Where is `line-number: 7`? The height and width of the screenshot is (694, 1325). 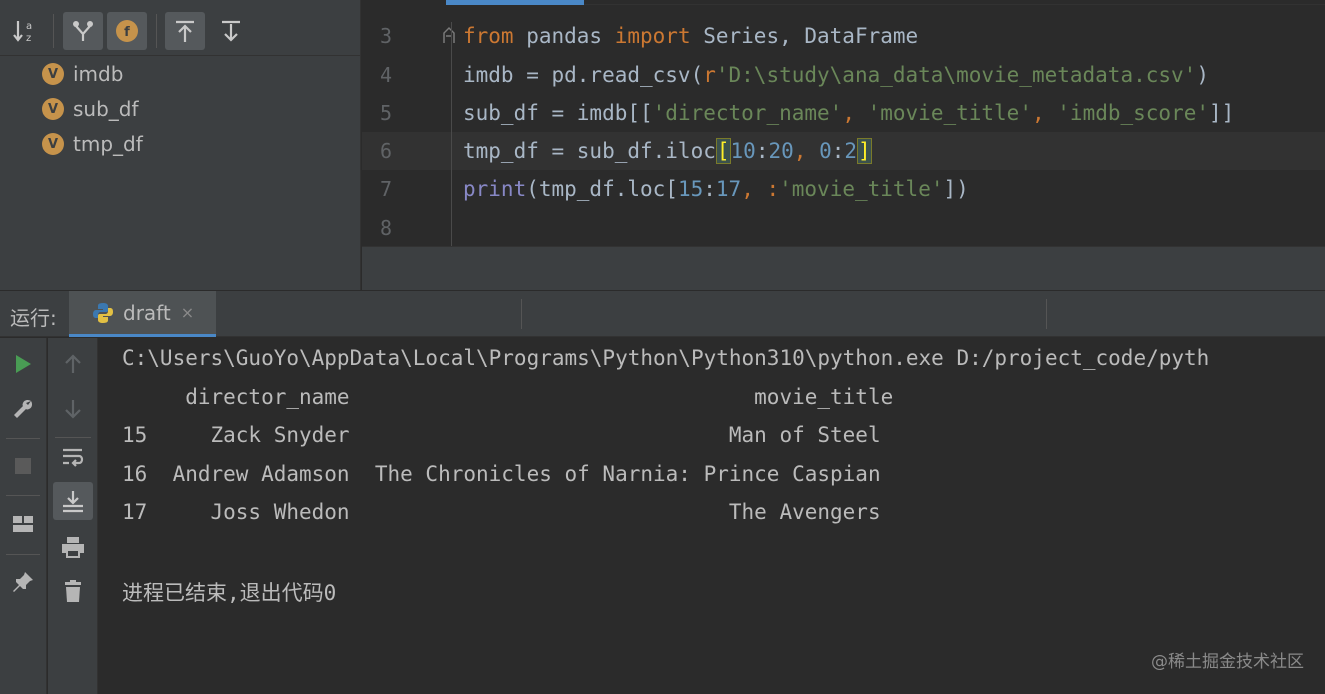 line-number: 7 is located at coordinates (385, 189).